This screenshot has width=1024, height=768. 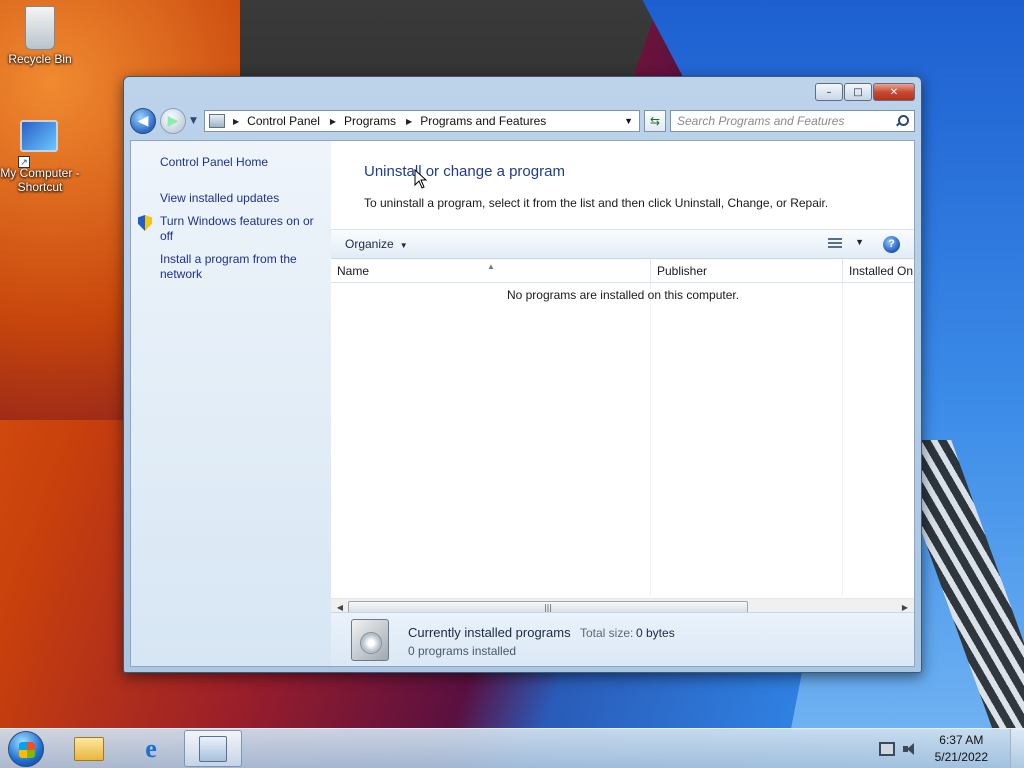 I want to click on show-desktop-button, so click(x=1017, y=748).